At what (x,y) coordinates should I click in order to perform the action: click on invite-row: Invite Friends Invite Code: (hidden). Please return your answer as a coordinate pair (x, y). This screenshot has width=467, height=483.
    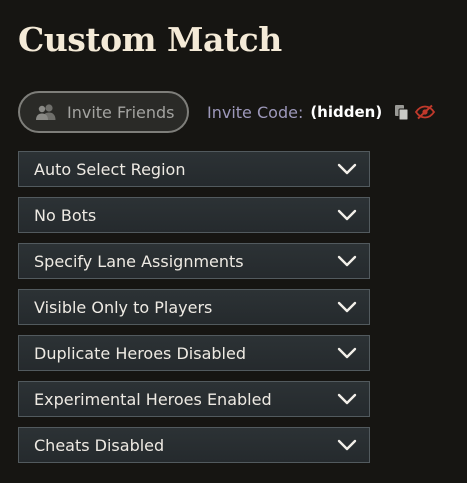
    Looking at the image, I should click on (227, 112).